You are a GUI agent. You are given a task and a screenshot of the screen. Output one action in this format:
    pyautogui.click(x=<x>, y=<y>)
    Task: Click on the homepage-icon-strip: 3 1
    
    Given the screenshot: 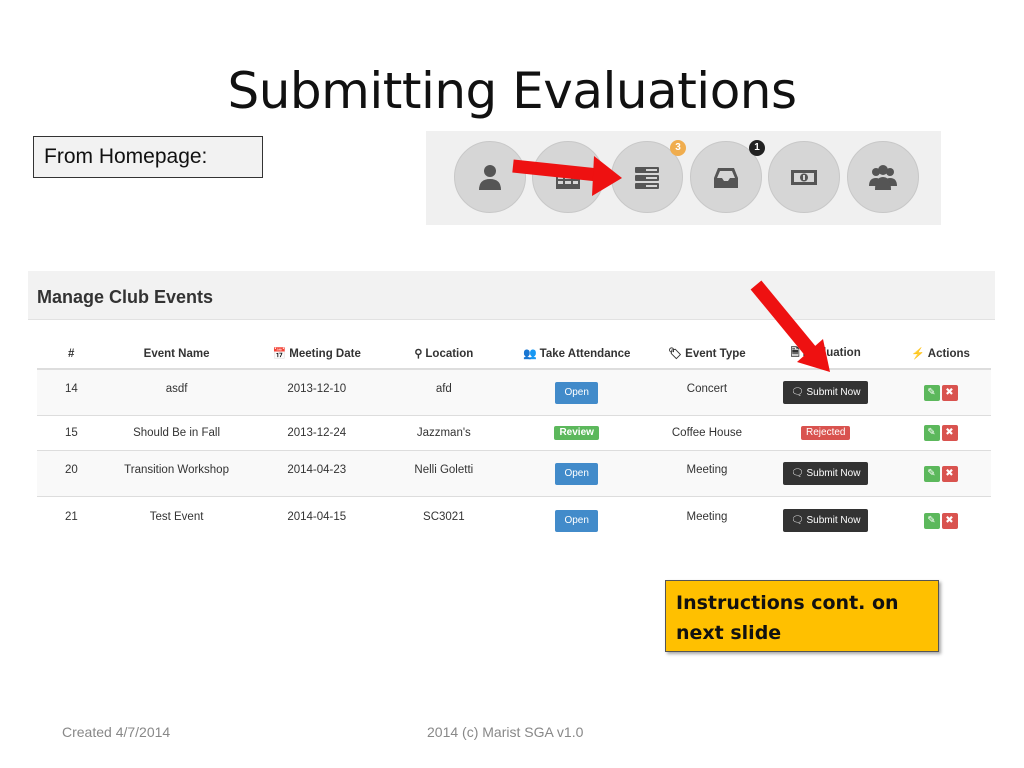 What is the action you would take?
    pyautogui.click(x=683, y=178)
    